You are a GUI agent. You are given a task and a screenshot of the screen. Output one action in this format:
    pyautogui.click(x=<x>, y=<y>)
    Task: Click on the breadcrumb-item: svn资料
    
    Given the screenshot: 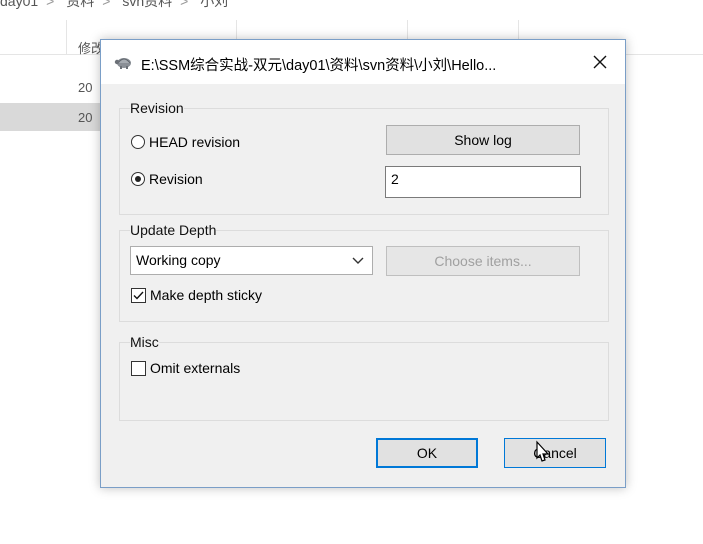 What is the action you would take?
    pyautogui.click(x=147, y=4)
    